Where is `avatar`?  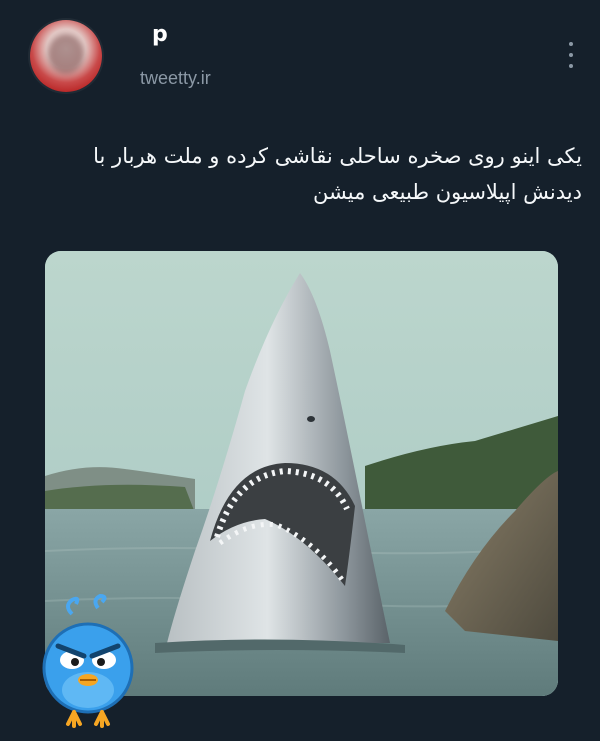 avatar is located at coordinates (66, 56).